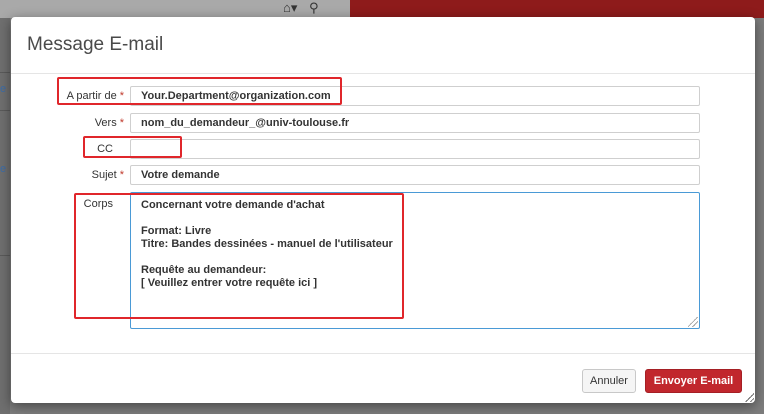 This screenshot has height=414, width=764. I want to click on cc-highlight-box, so click(132, 147).